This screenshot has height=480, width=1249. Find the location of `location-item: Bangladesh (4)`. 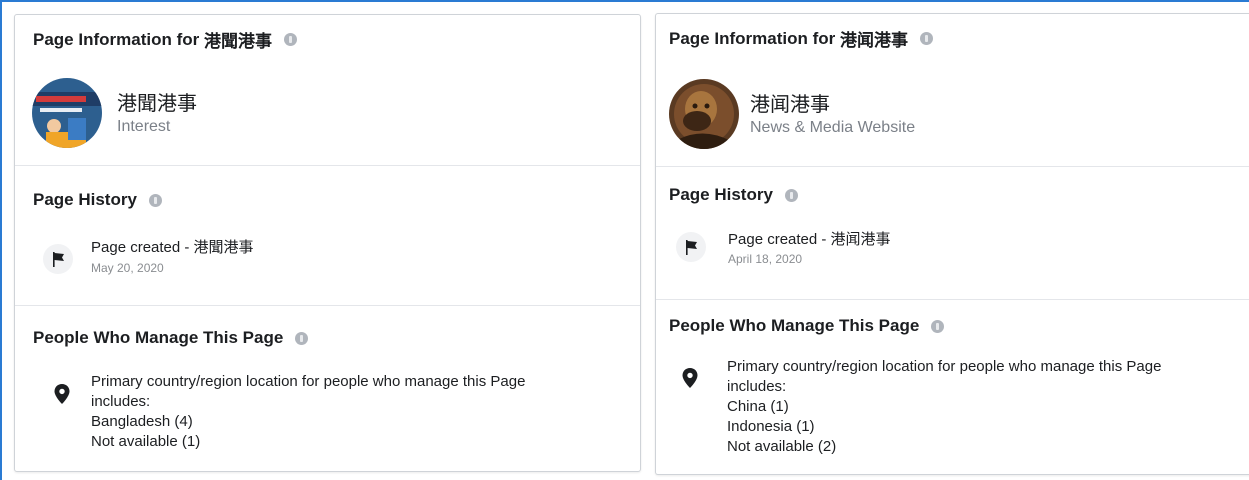

location-item: Bangladesh (4) is located at coordinates (142, 421).